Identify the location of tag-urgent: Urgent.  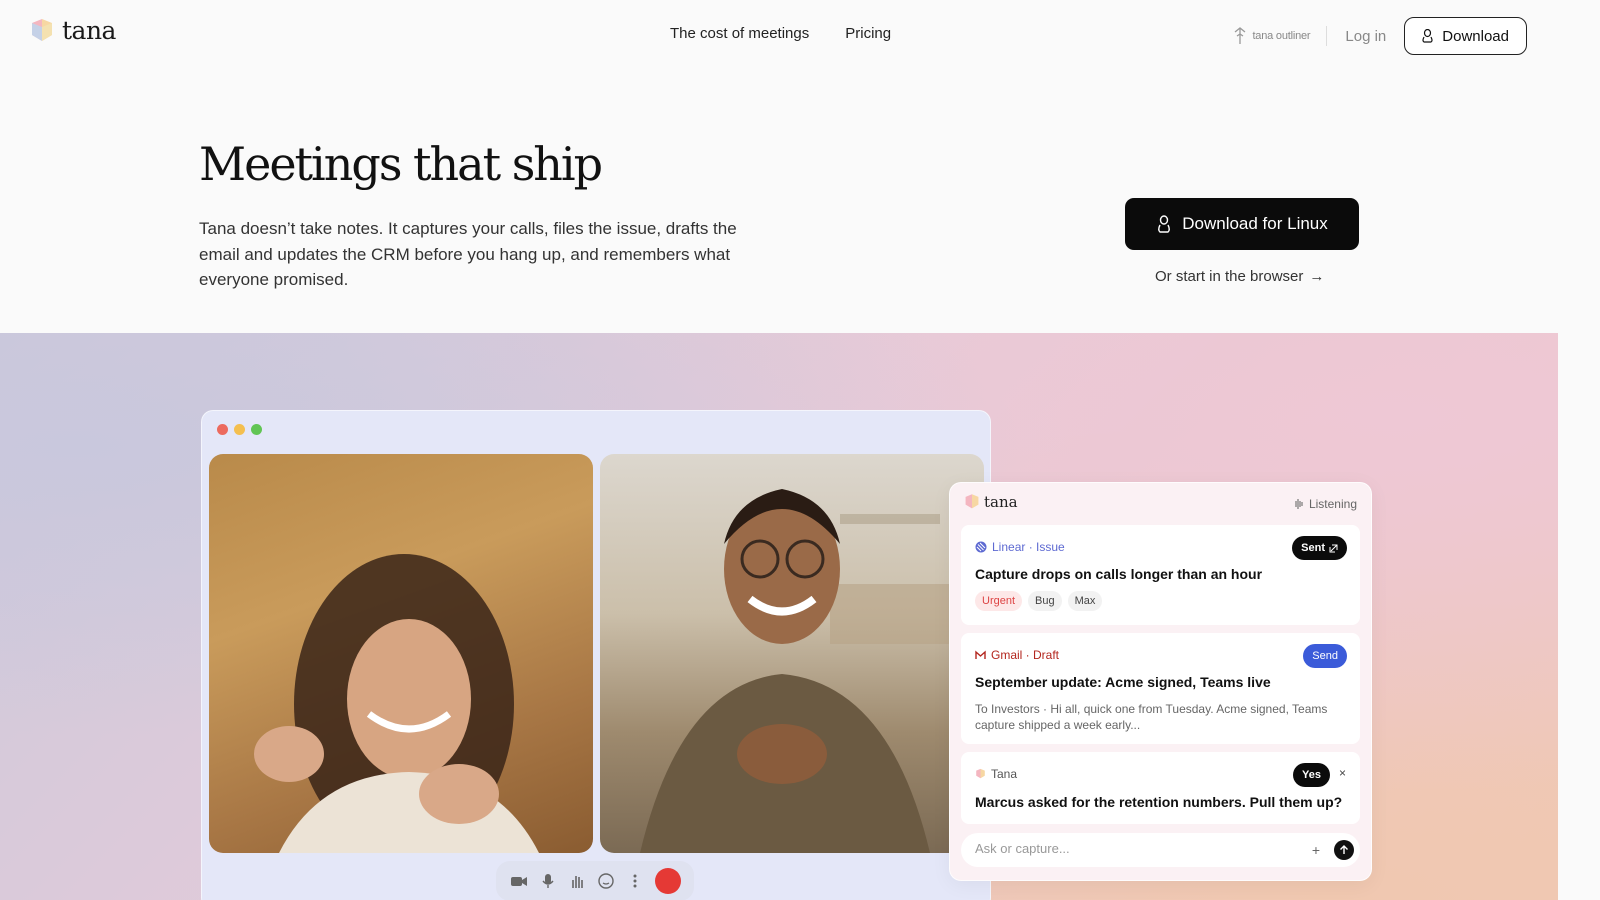
(999, 601).